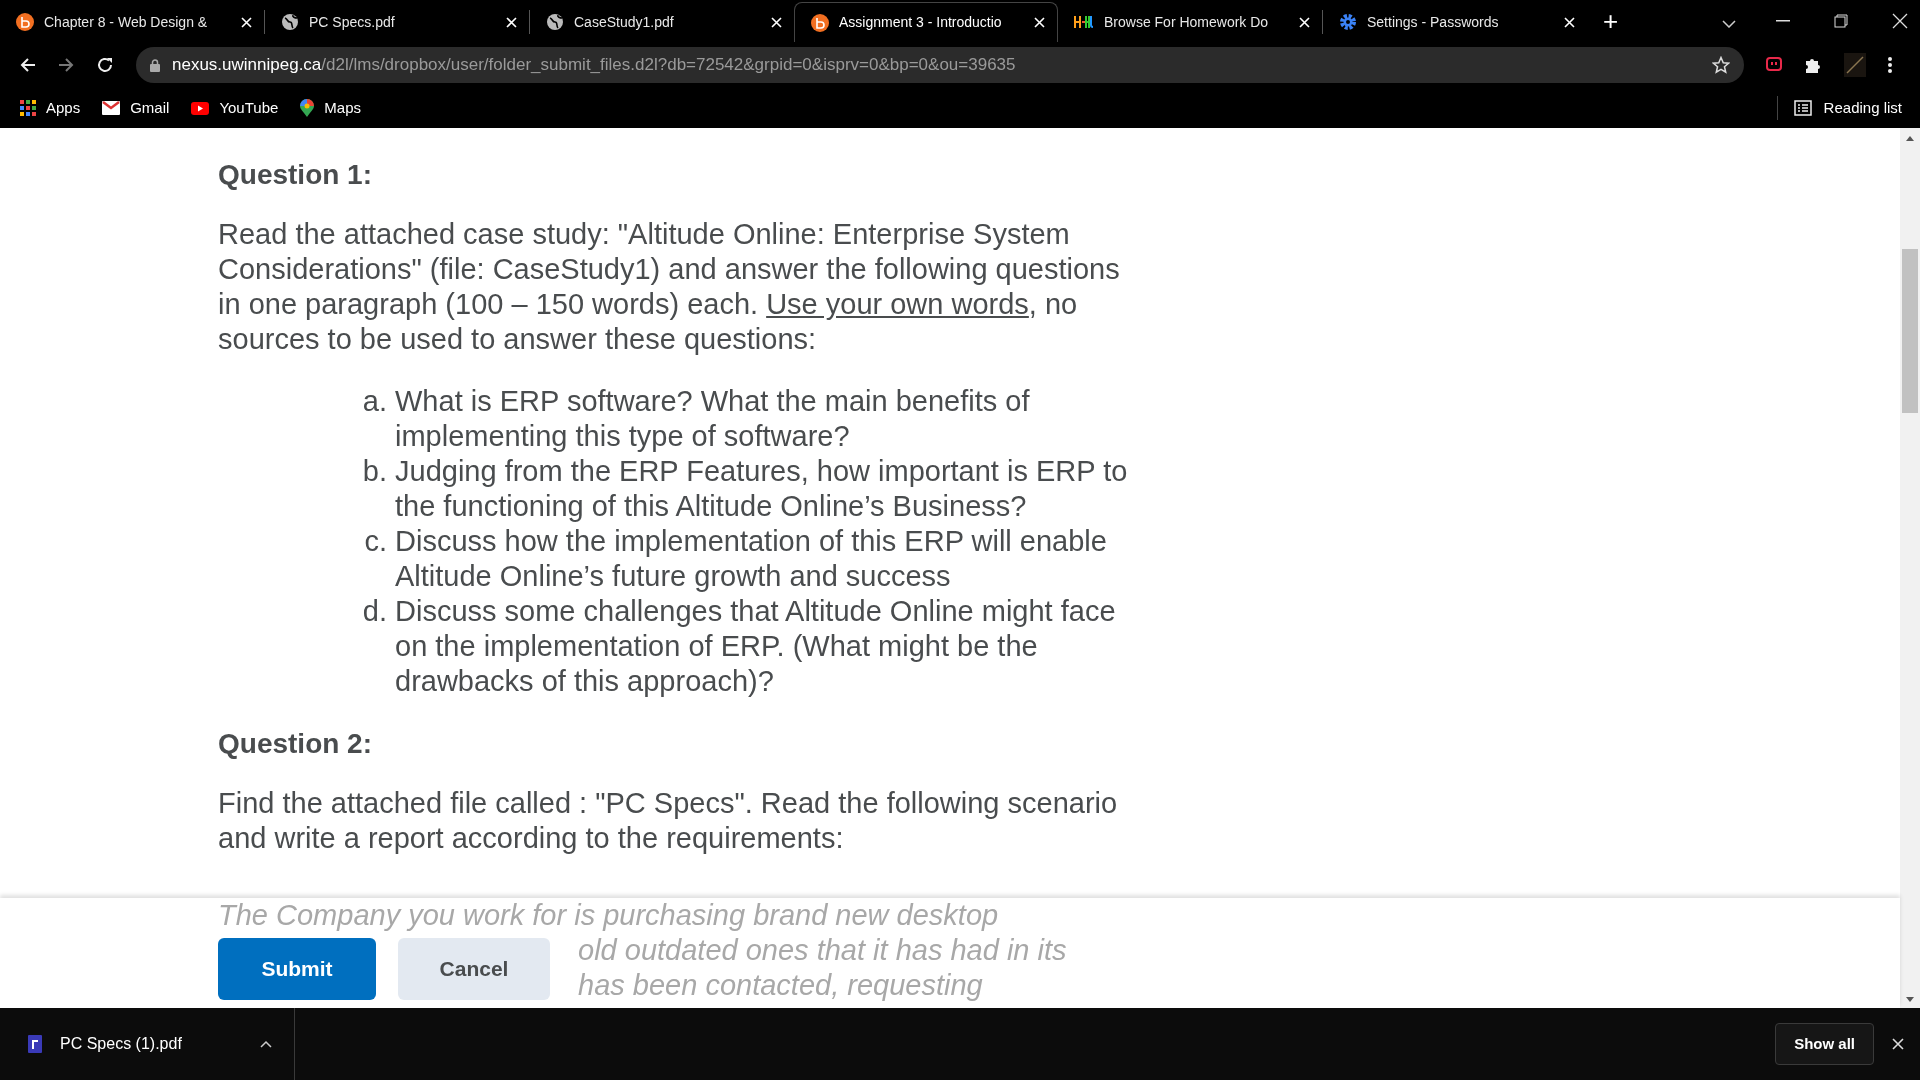  Describe the element at coordinates (608, 915) in the screenshot. I see `faded-scenario-text: The Company you work for is purchasing brand new desktop` at that location.